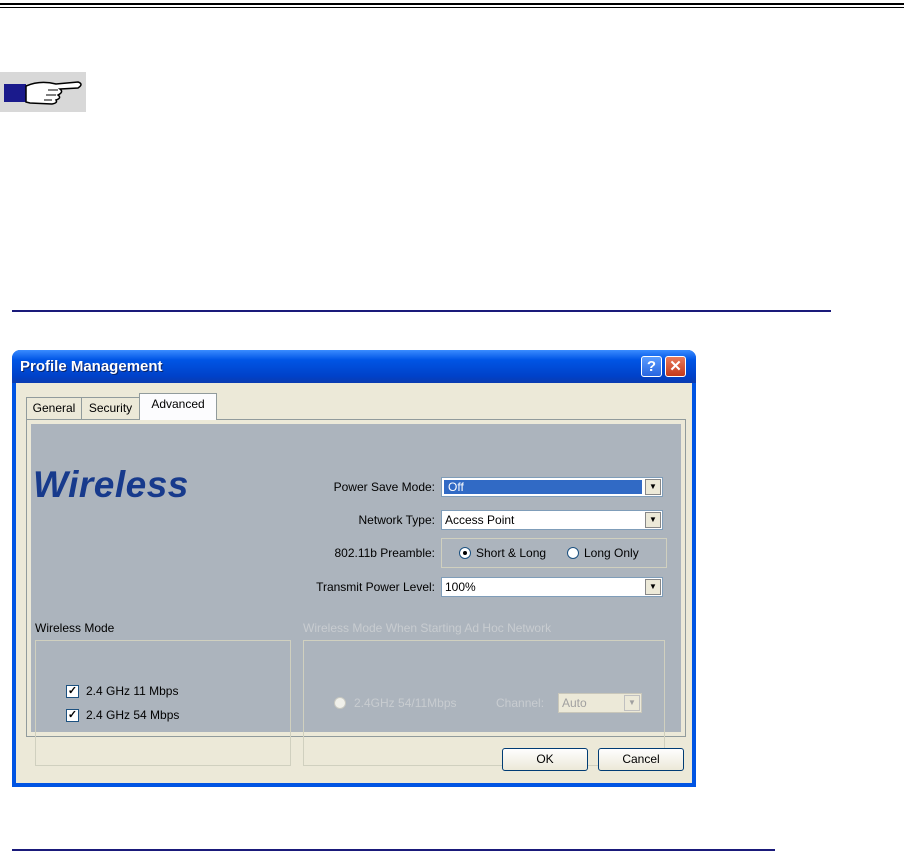 The image size is (904, 852). I want to click on window-title: Profile Management, so click(91, 366).